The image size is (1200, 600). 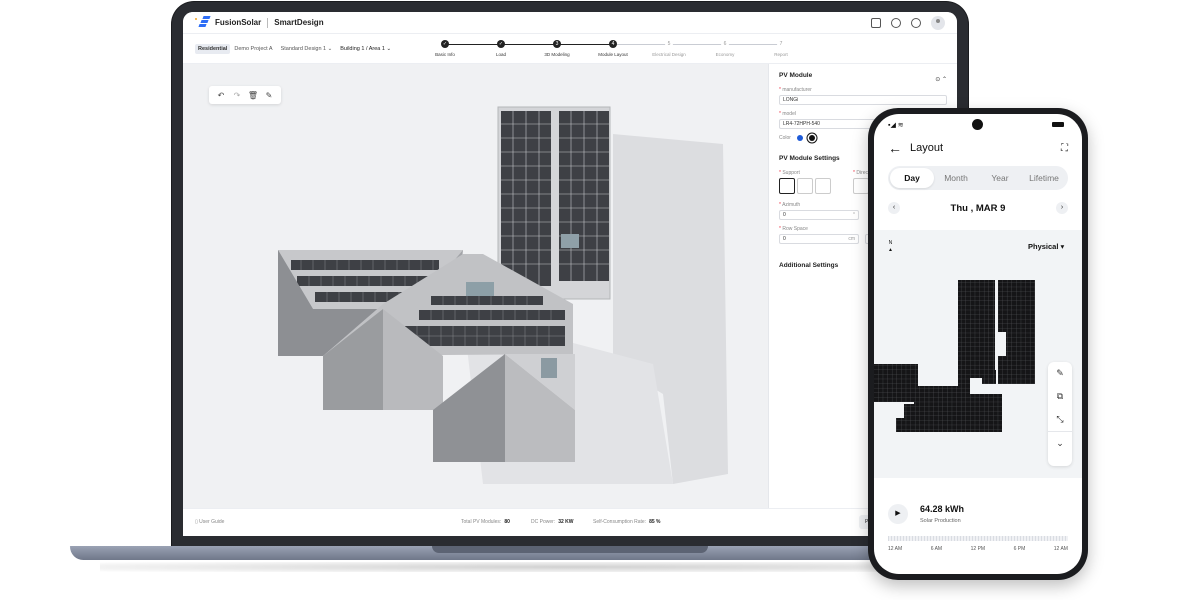 I want to click on app-header: FusionSolar SmartDesign, so click(x=570, y=23).